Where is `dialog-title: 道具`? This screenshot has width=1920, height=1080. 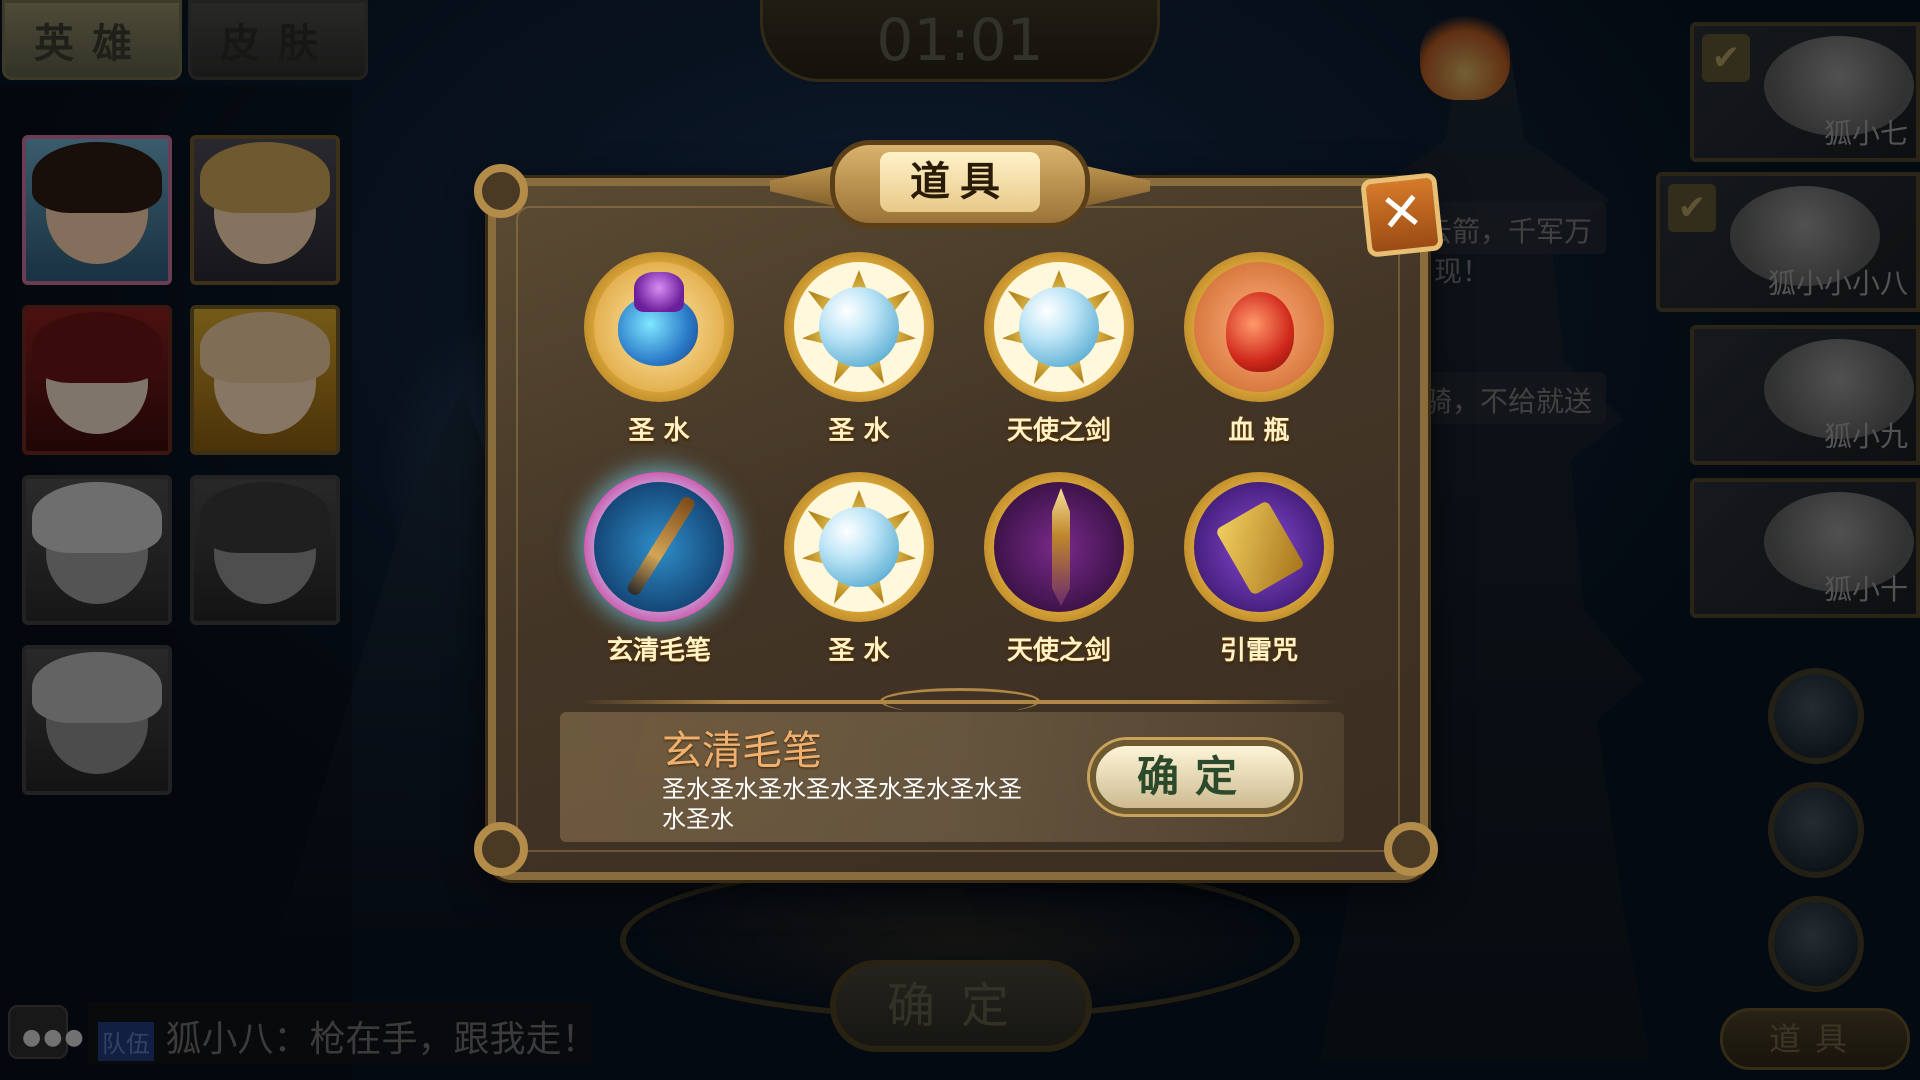 dialog-title: 道具 is located at coordinates (960, 182).